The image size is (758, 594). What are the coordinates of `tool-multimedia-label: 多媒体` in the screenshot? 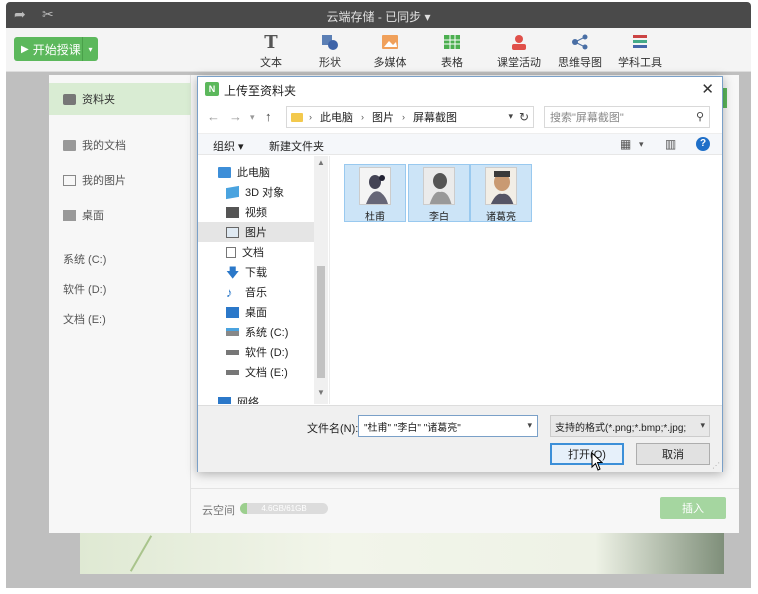 It's located at (390, 63).